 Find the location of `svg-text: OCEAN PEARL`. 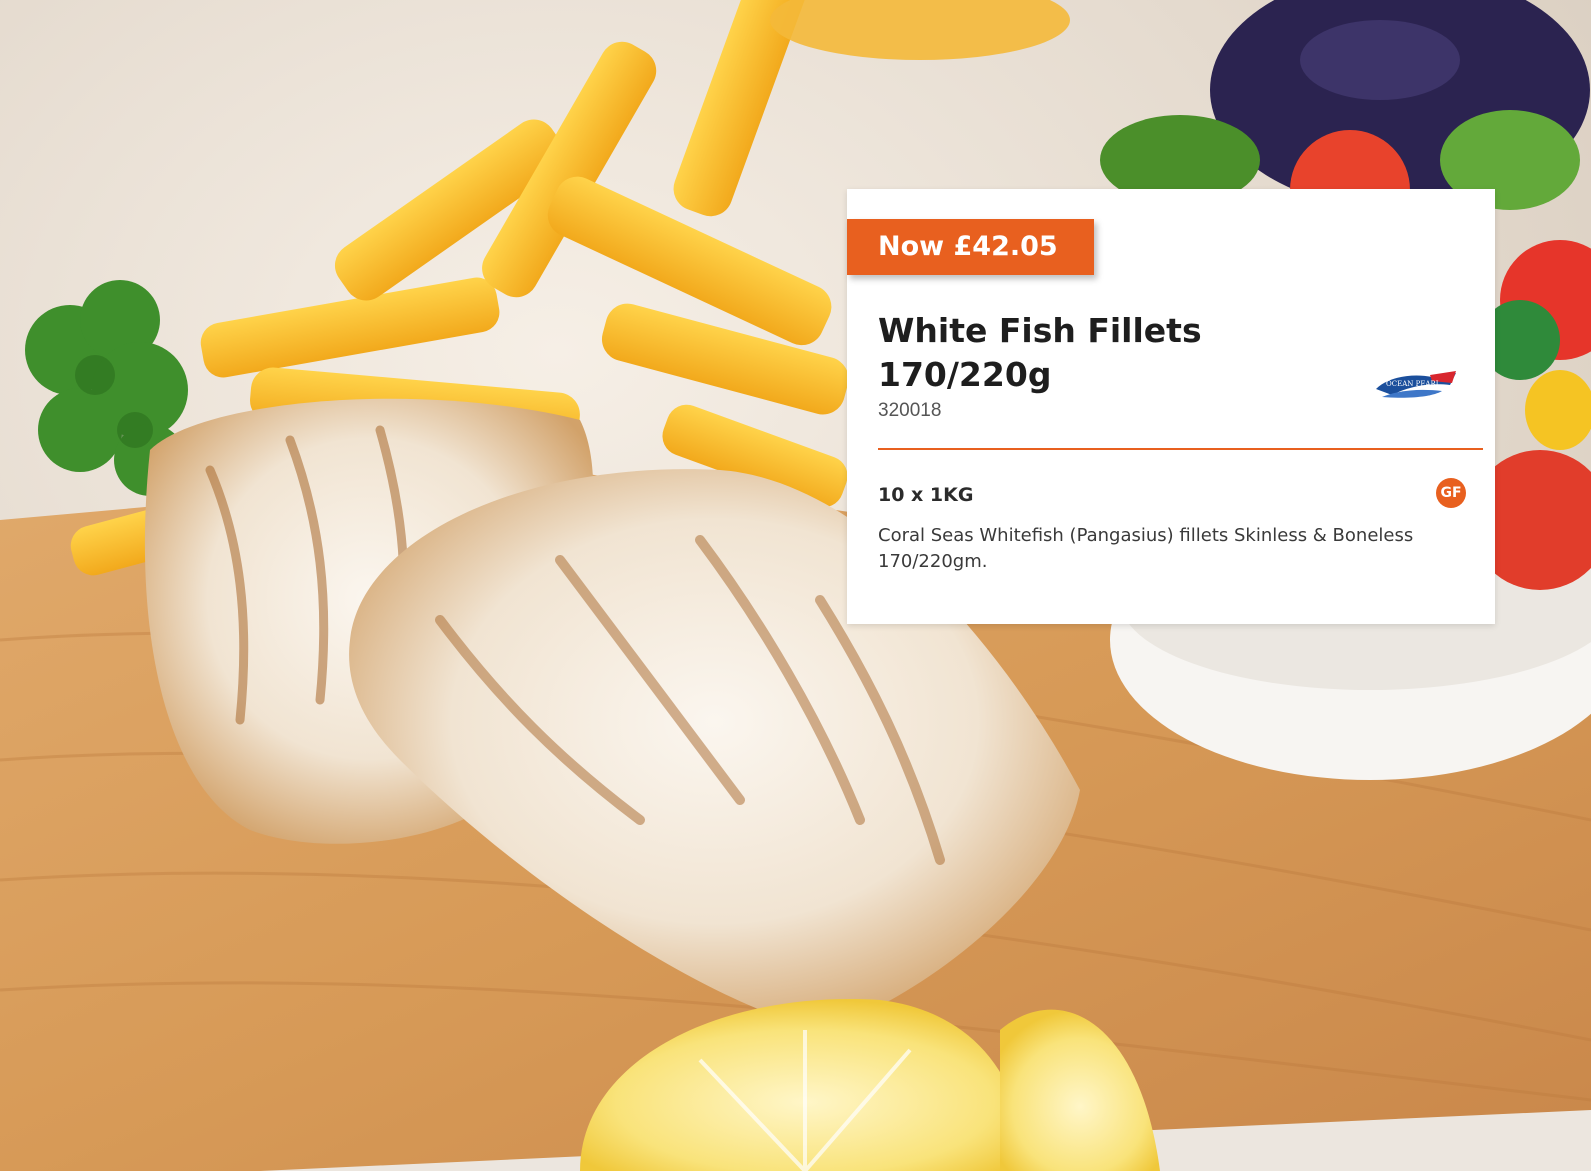

svg-text: OCEAN PEARL is located at coordinates (1413, 384).